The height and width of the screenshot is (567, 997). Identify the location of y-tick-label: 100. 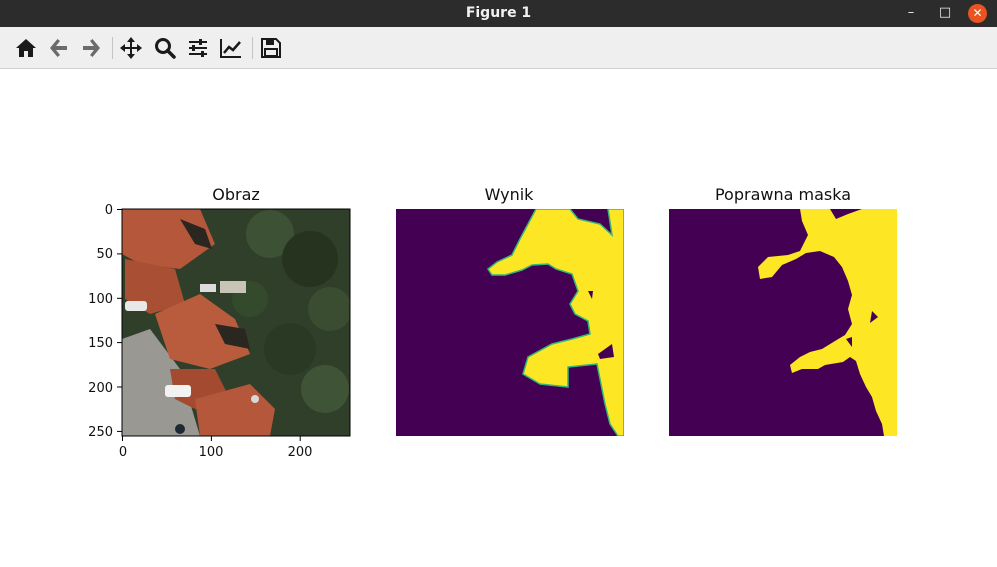
(100, 299).